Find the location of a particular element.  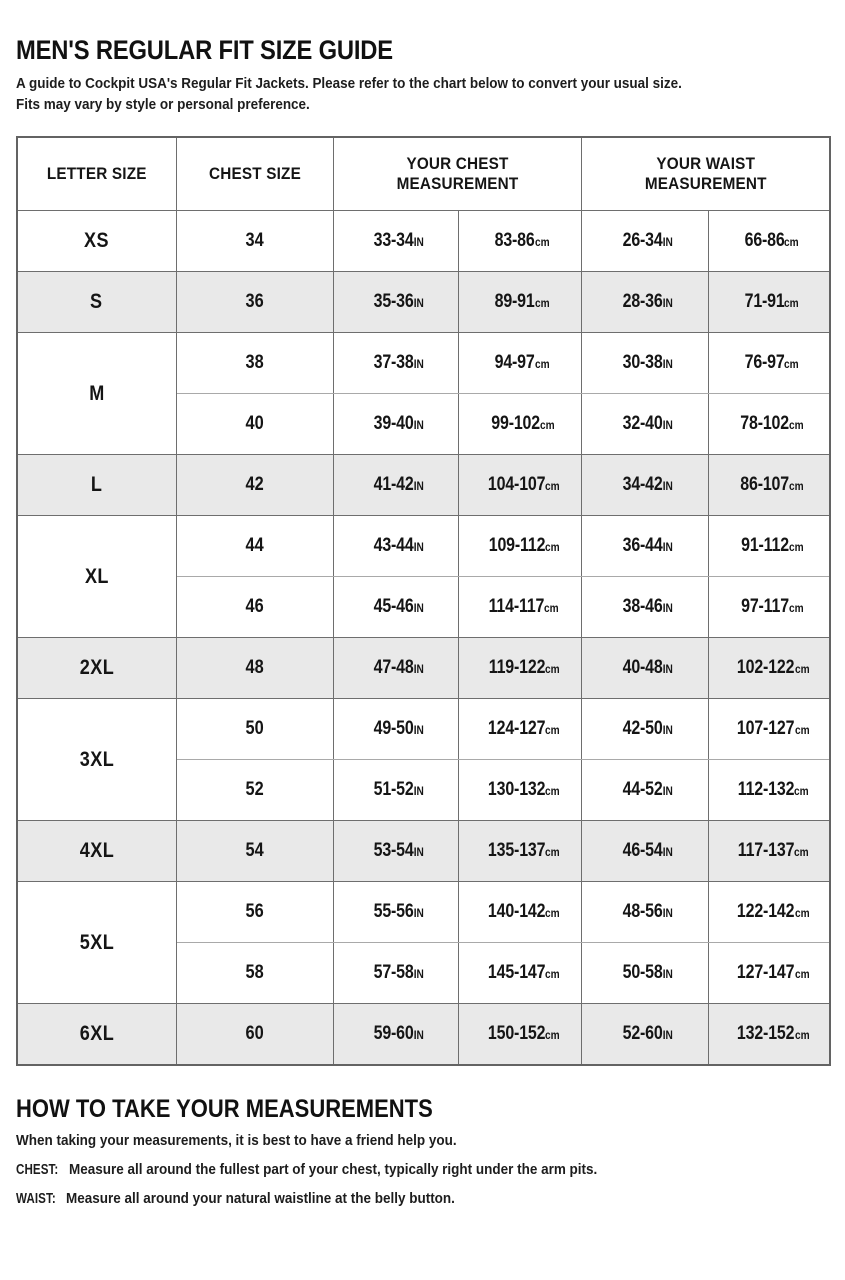

cell-chest-cm: 119-122cm is located at coordinates (519, 668).